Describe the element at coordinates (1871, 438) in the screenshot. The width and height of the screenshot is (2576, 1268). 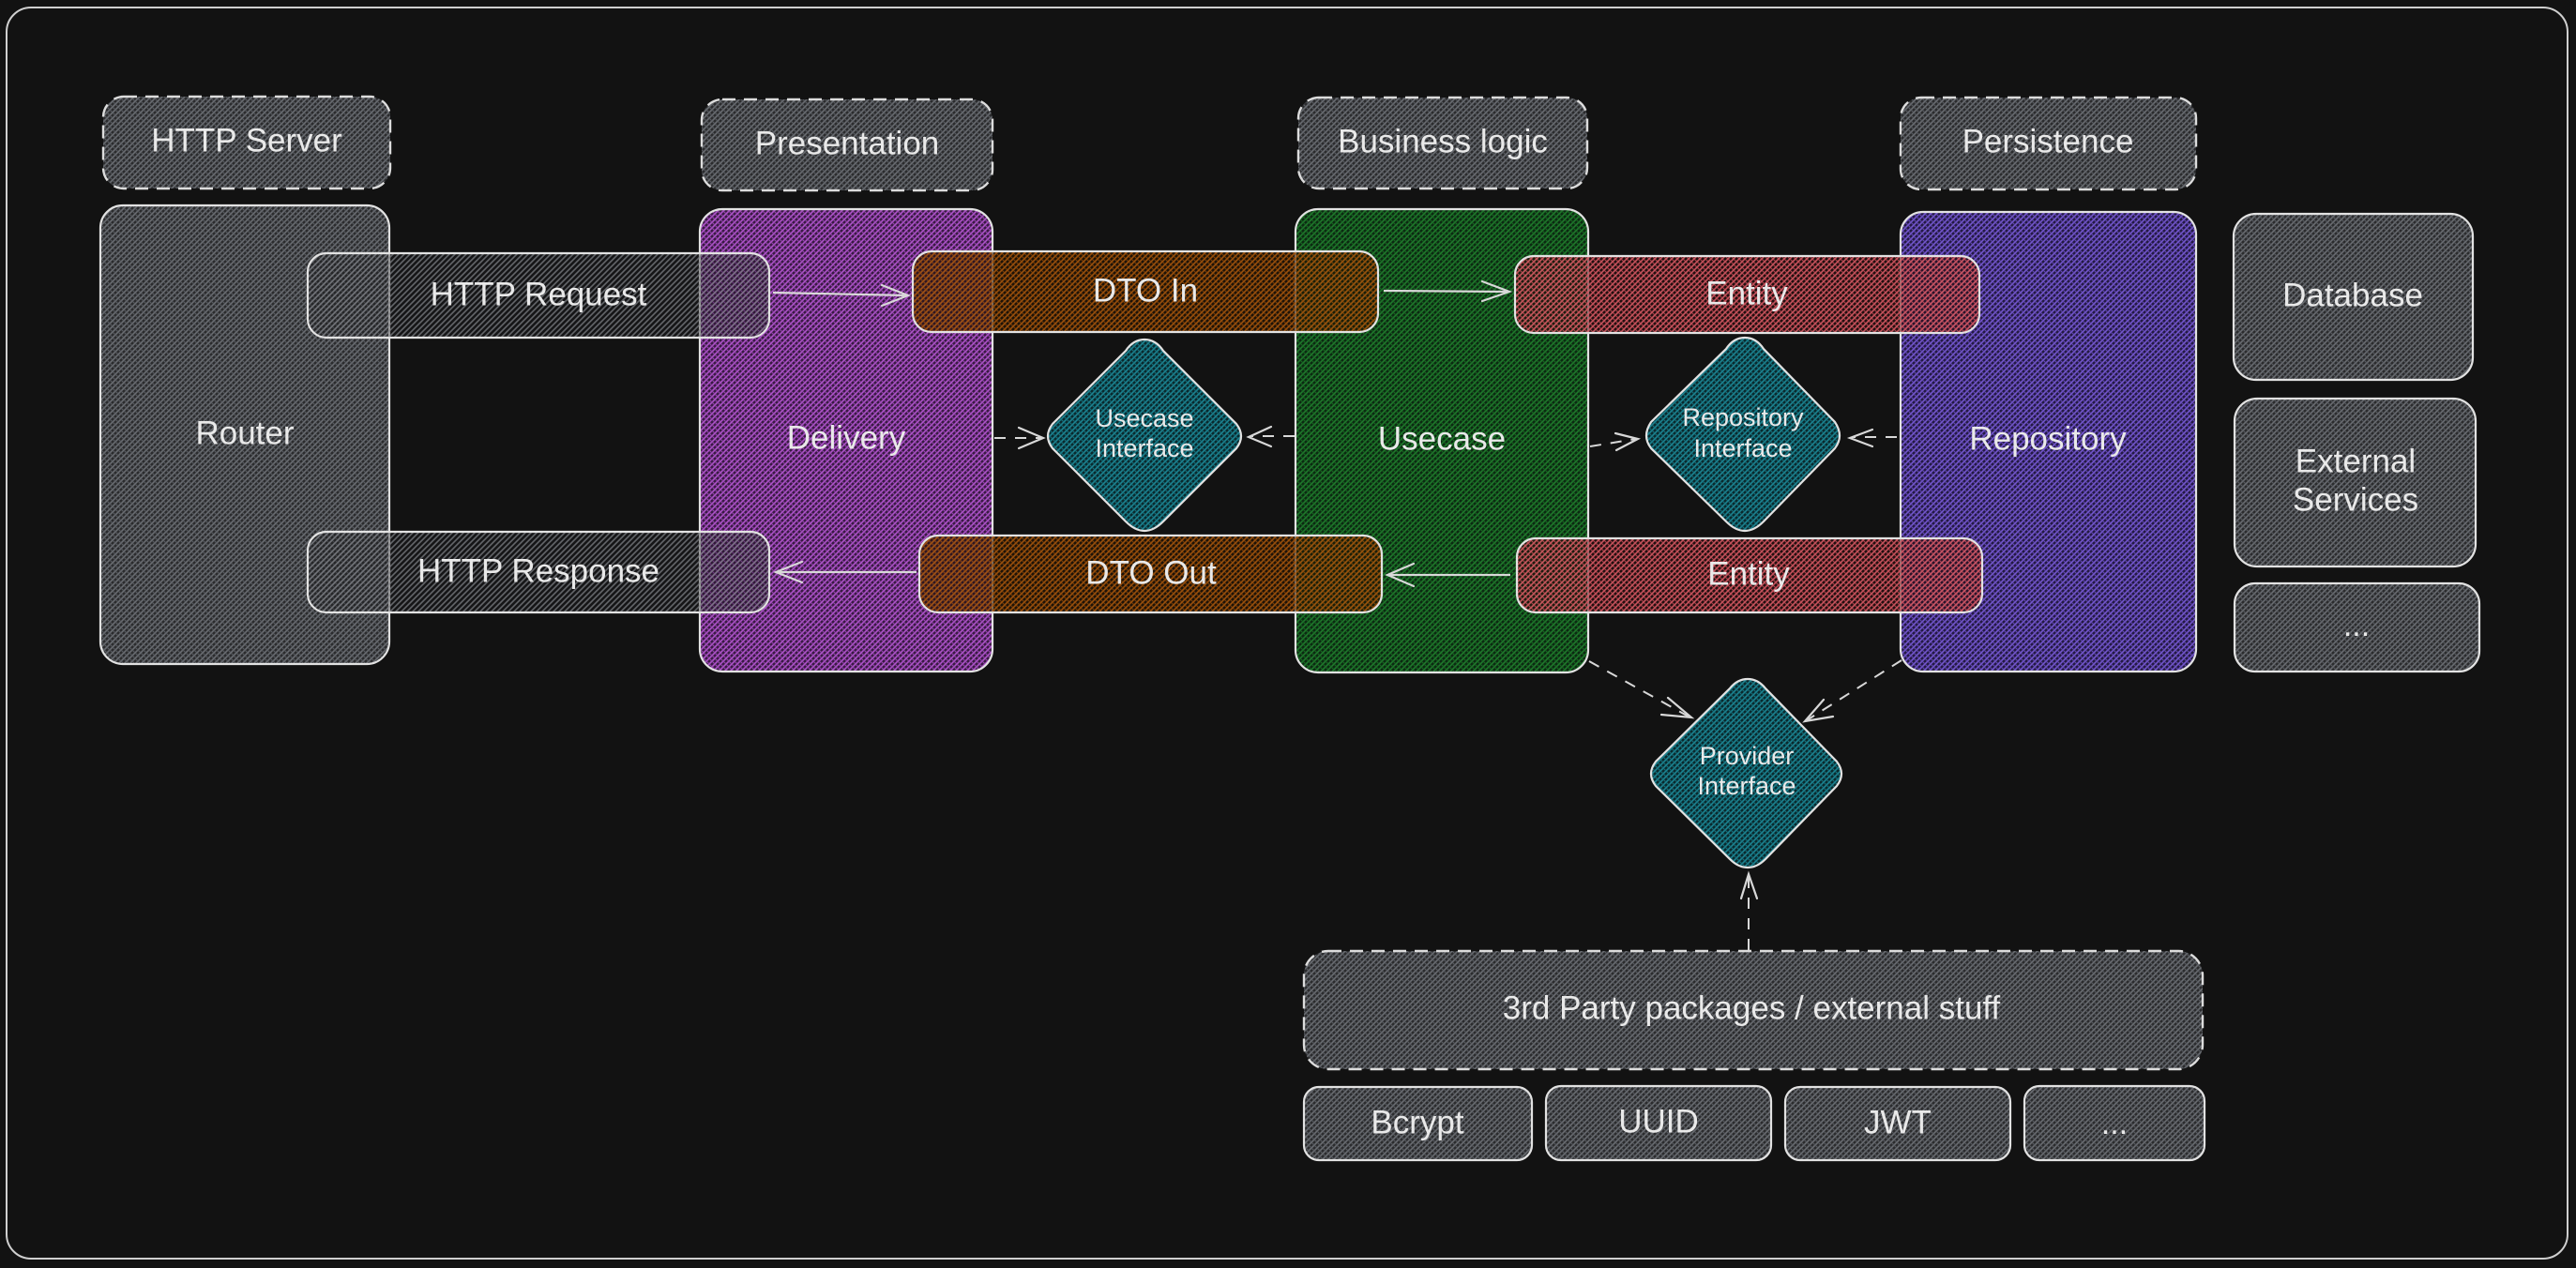
I see `arrow-repository-to-repository-interface` at that location.